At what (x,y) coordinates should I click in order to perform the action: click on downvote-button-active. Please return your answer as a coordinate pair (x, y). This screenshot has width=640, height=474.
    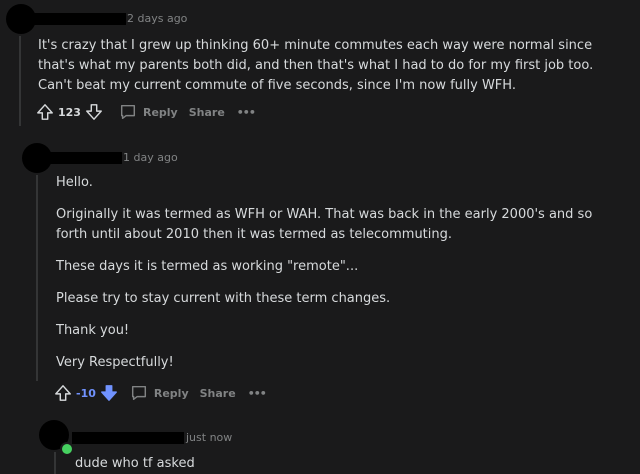
    Looking at the image, I should click on (109, 393).